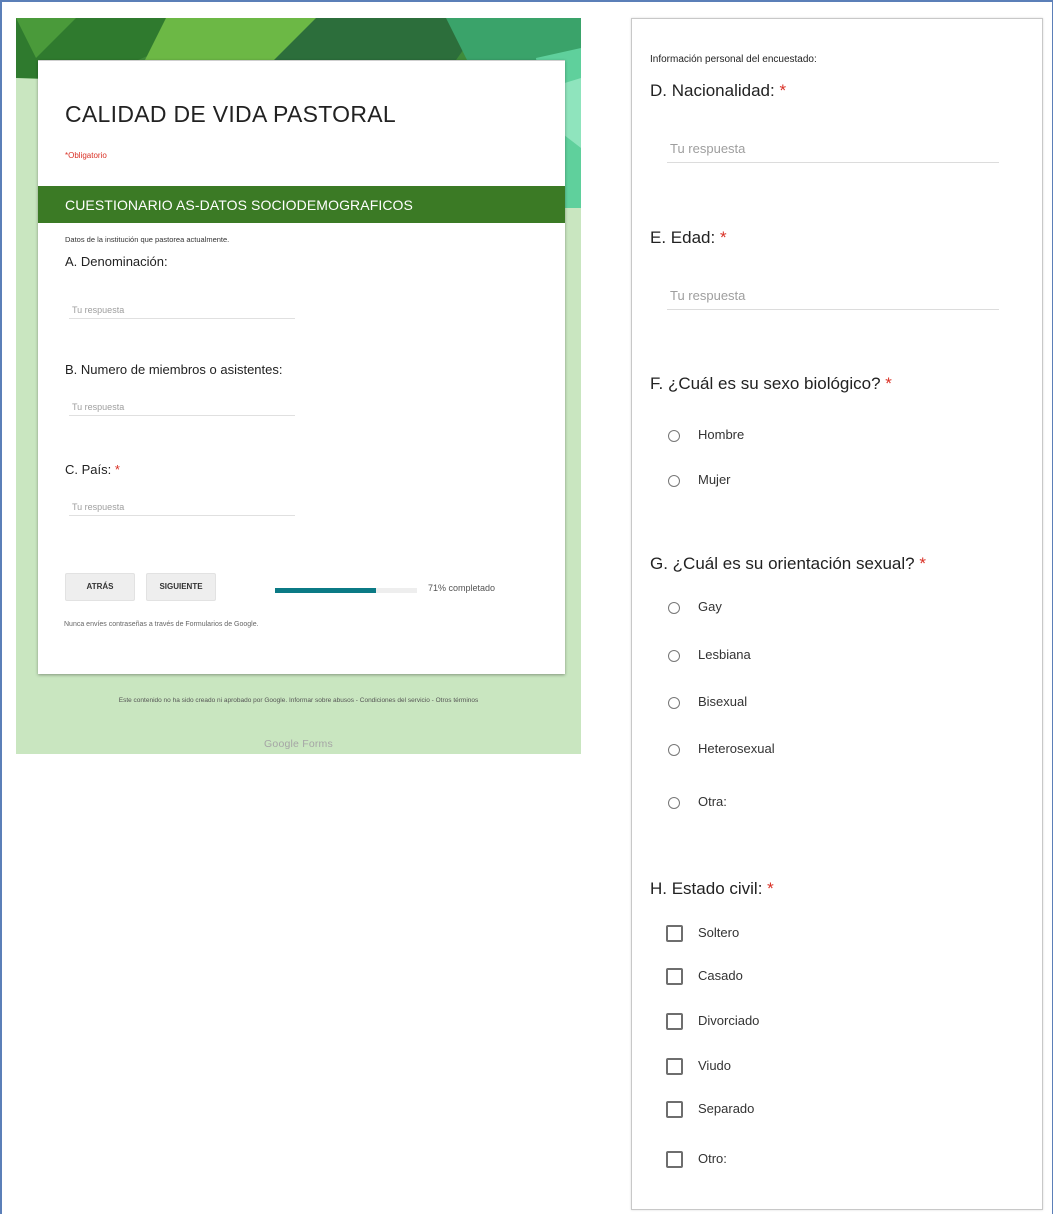 The image size is (1053, 1214). I want to click on question-edad: E. Edad: *, so click(688, 238).